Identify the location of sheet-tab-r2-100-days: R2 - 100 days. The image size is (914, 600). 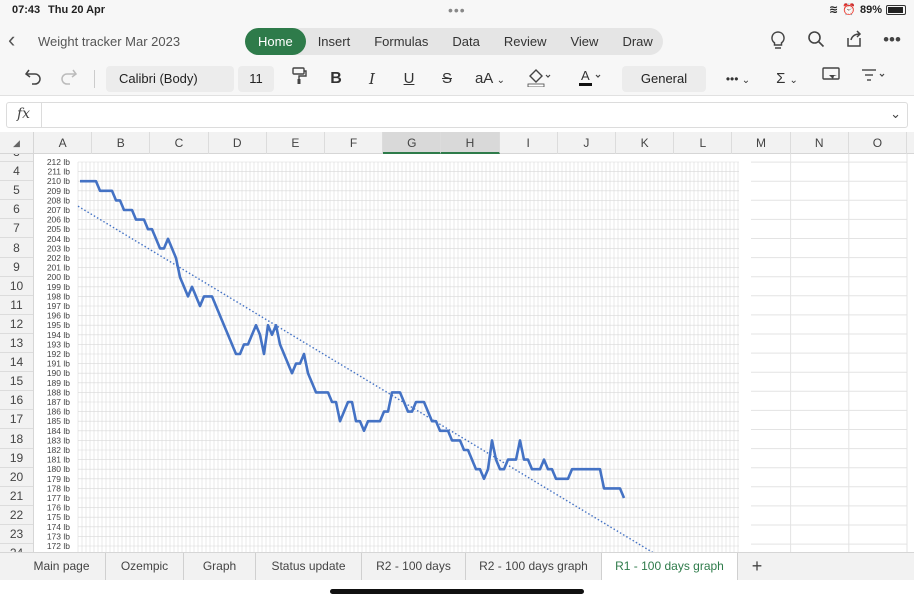
(414, 566).